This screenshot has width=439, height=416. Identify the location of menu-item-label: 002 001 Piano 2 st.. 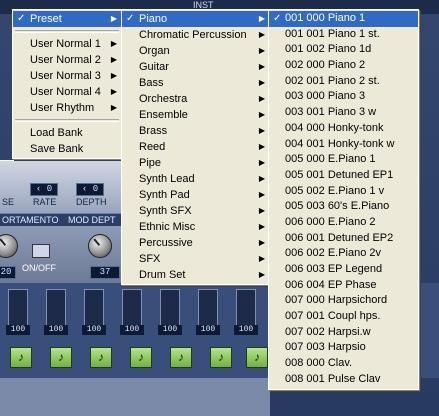
(332, 80).